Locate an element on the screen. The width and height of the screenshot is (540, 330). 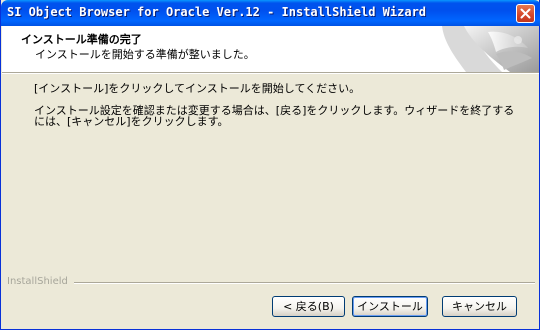
wizard-header: インストール準備の完了 インストールを開始する準備が整いました。 is located at coordinates (270, 49).